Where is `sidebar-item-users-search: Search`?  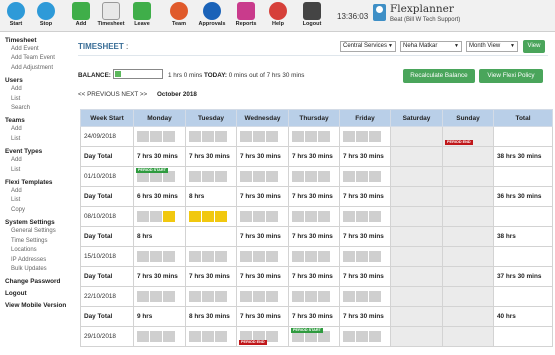 sidebar-item-users-search: Search is located at coordinates (36, 108).